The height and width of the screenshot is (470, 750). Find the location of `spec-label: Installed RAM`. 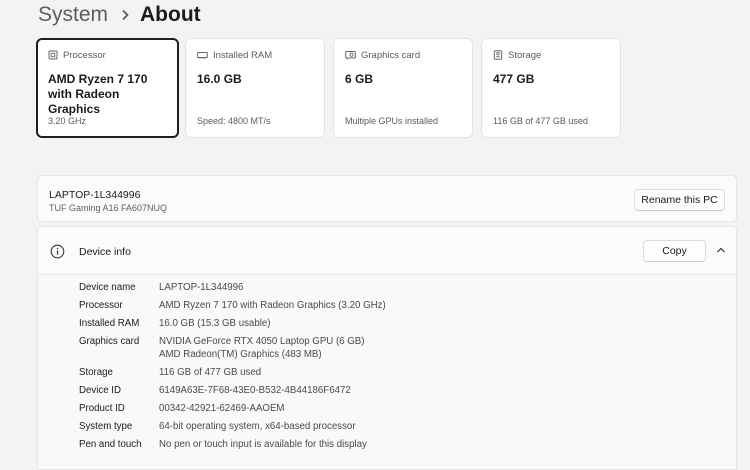

spec-label: Installed RAM is located at coordinates (243, 55).